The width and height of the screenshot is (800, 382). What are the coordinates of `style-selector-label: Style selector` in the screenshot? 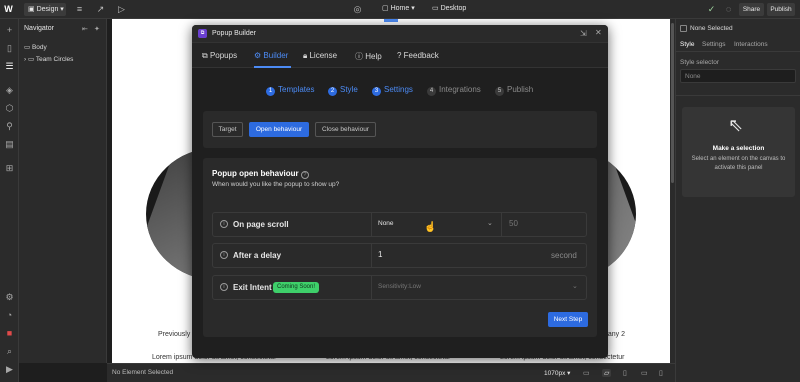 It's located at (700, 62).